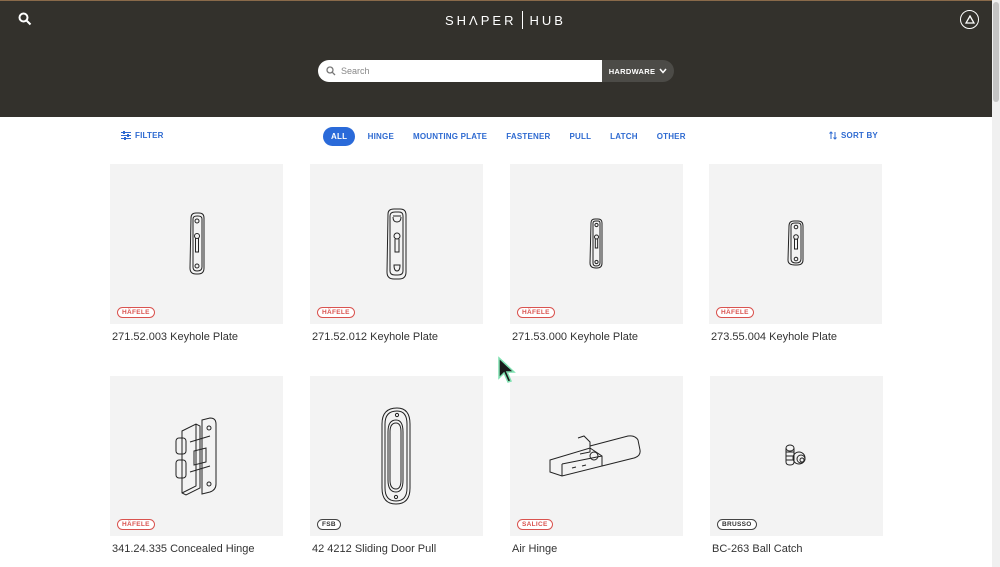  What do you see at coordinates (624, 136) in the screenshot?
I see `tab-latch: LATCH` at bounding box center [624, 136].